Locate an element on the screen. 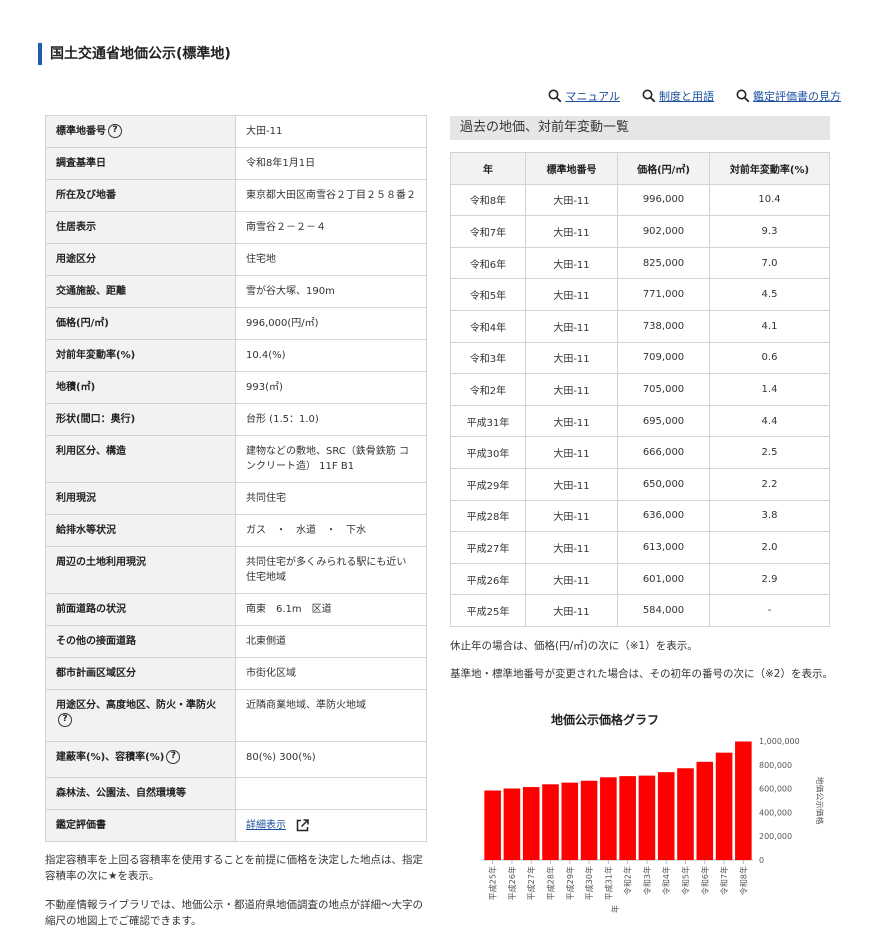  detail-row: 利用現況 共同住宅 is located at coordinates (236, 498).